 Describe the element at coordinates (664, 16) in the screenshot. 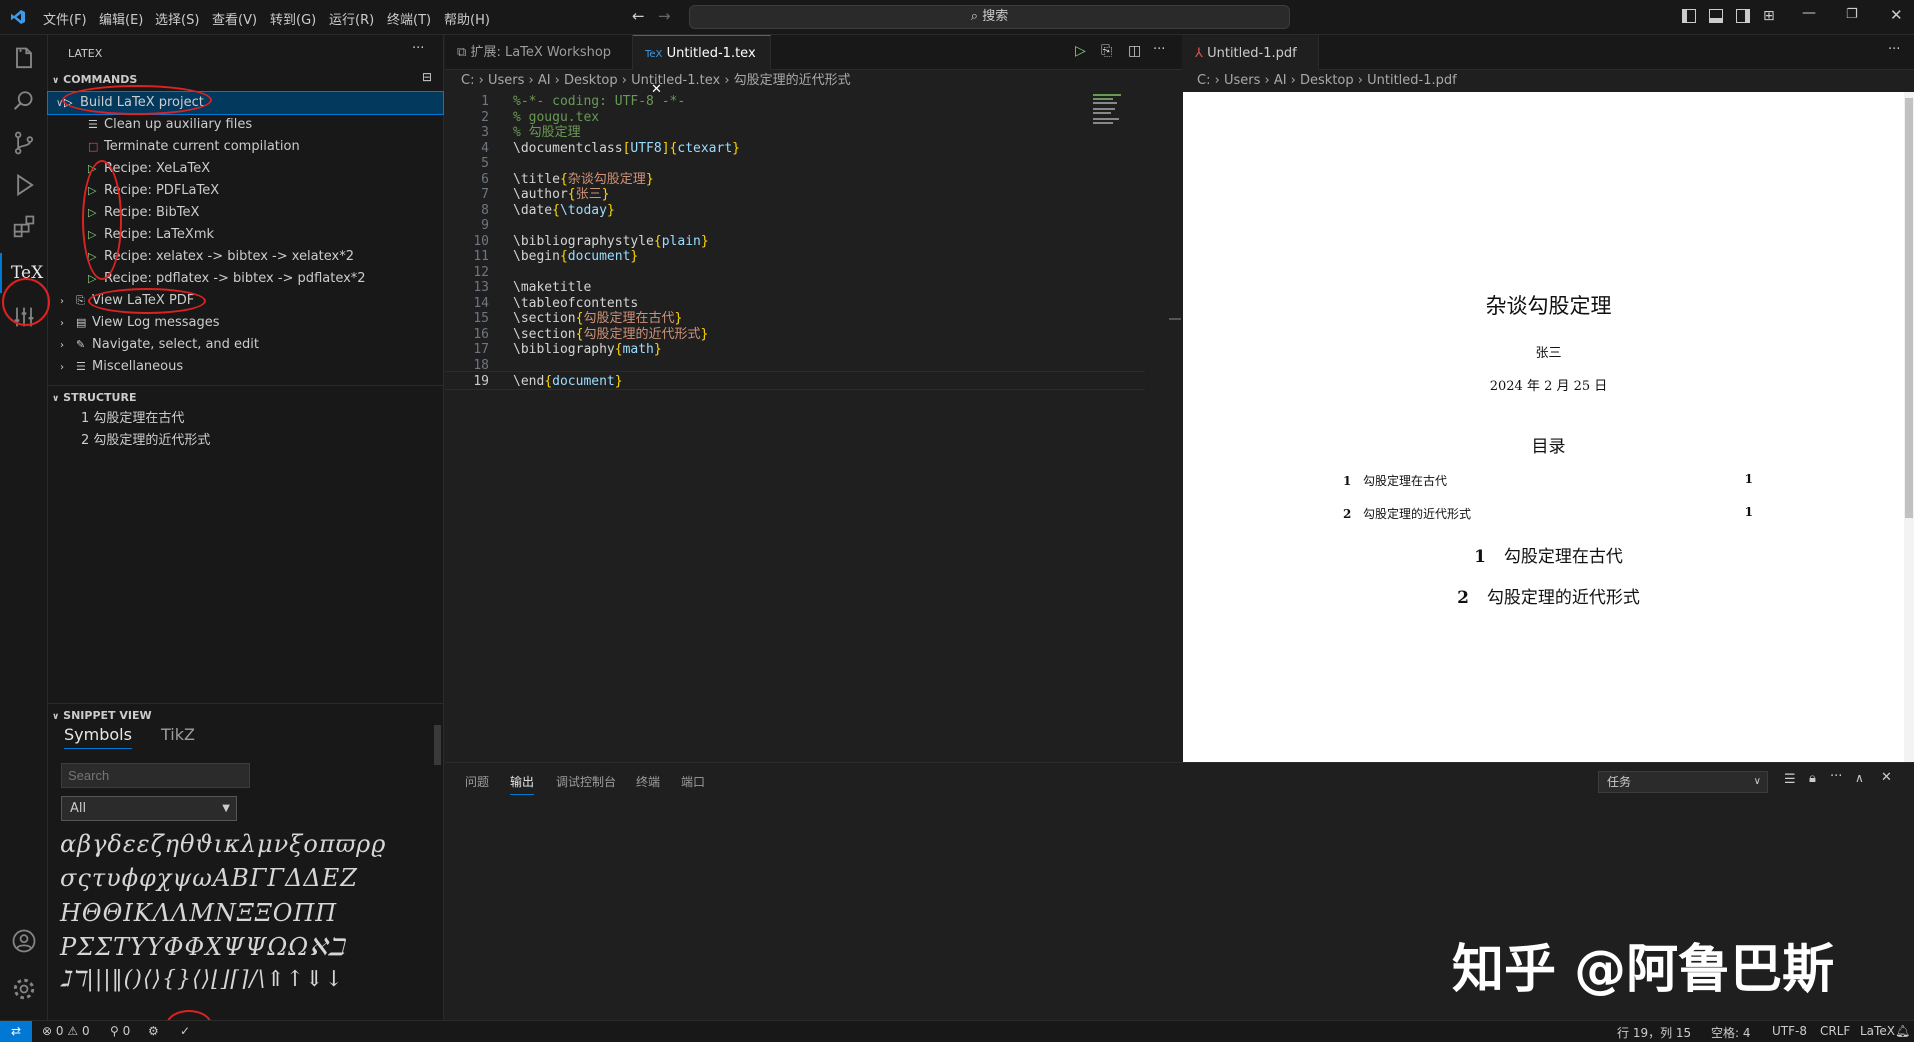

I see `forward-arrow-icon: →` at that location.